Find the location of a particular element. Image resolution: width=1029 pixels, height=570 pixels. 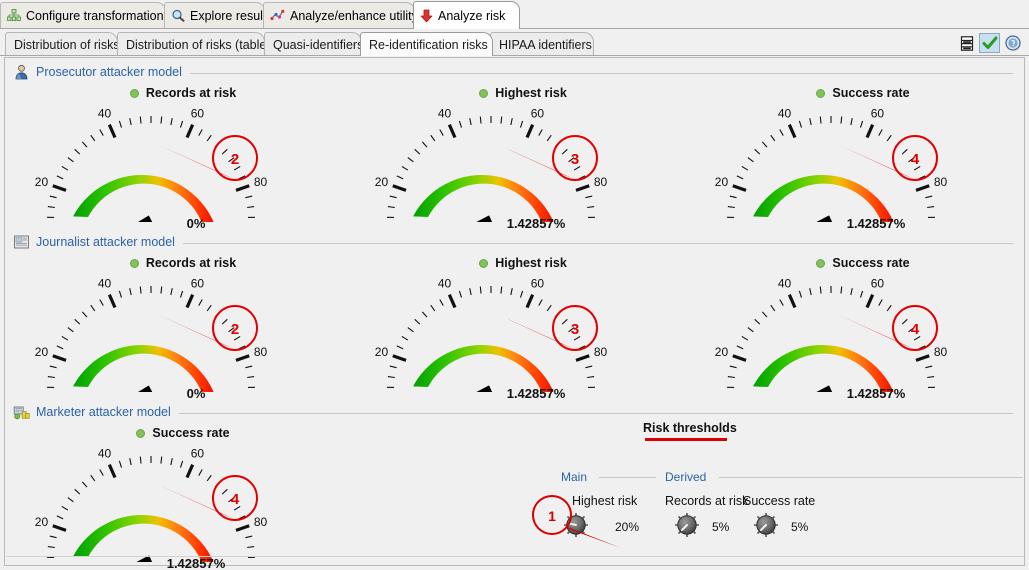

view-toolbar is located at coordinates (989, 43).